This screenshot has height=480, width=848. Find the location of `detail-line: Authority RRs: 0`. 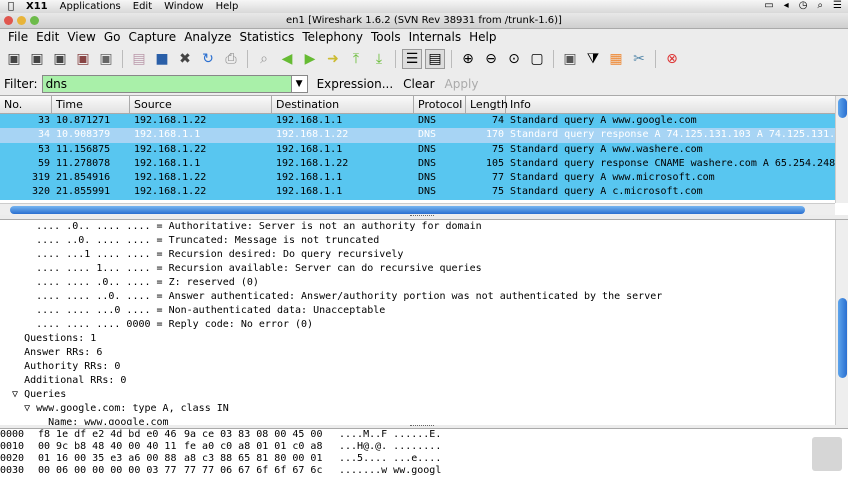

detail-line: Authority RRs: 0 is located at coordinates (424, 367).